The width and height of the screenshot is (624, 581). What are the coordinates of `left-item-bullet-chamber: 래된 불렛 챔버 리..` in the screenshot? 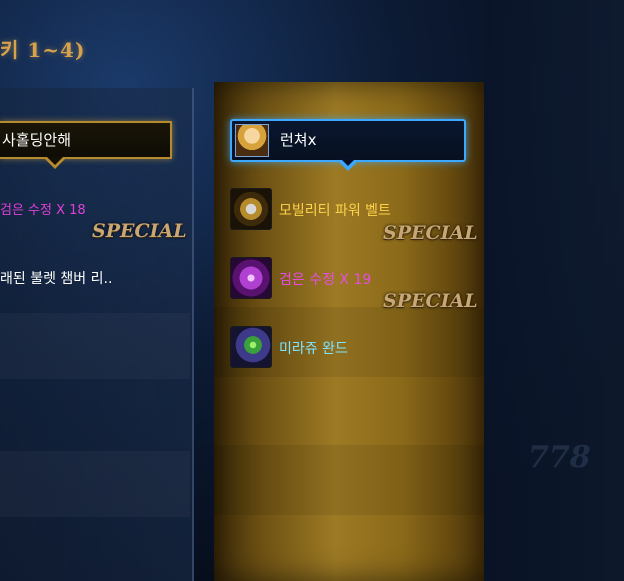 It's located at (56, 279).